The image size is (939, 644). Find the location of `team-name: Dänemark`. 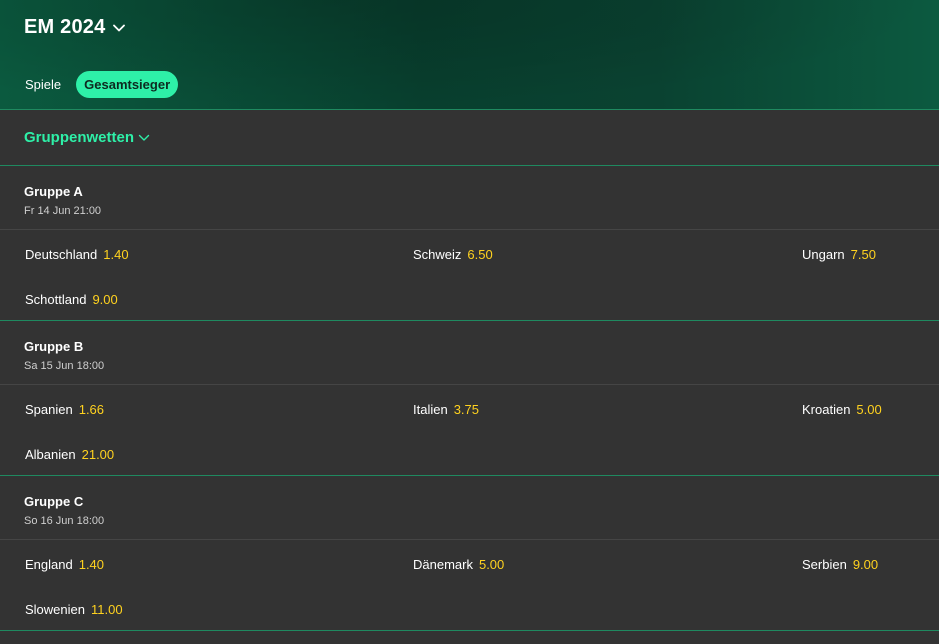

team-name: Dänemark is located at coordinates (443, 564).